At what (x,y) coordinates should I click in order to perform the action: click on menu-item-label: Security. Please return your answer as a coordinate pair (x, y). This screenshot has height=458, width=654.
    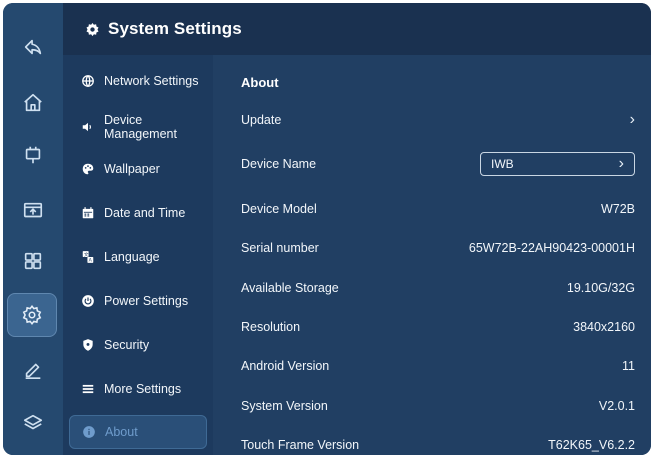
    Looking at the image, I should click on (127, 345).